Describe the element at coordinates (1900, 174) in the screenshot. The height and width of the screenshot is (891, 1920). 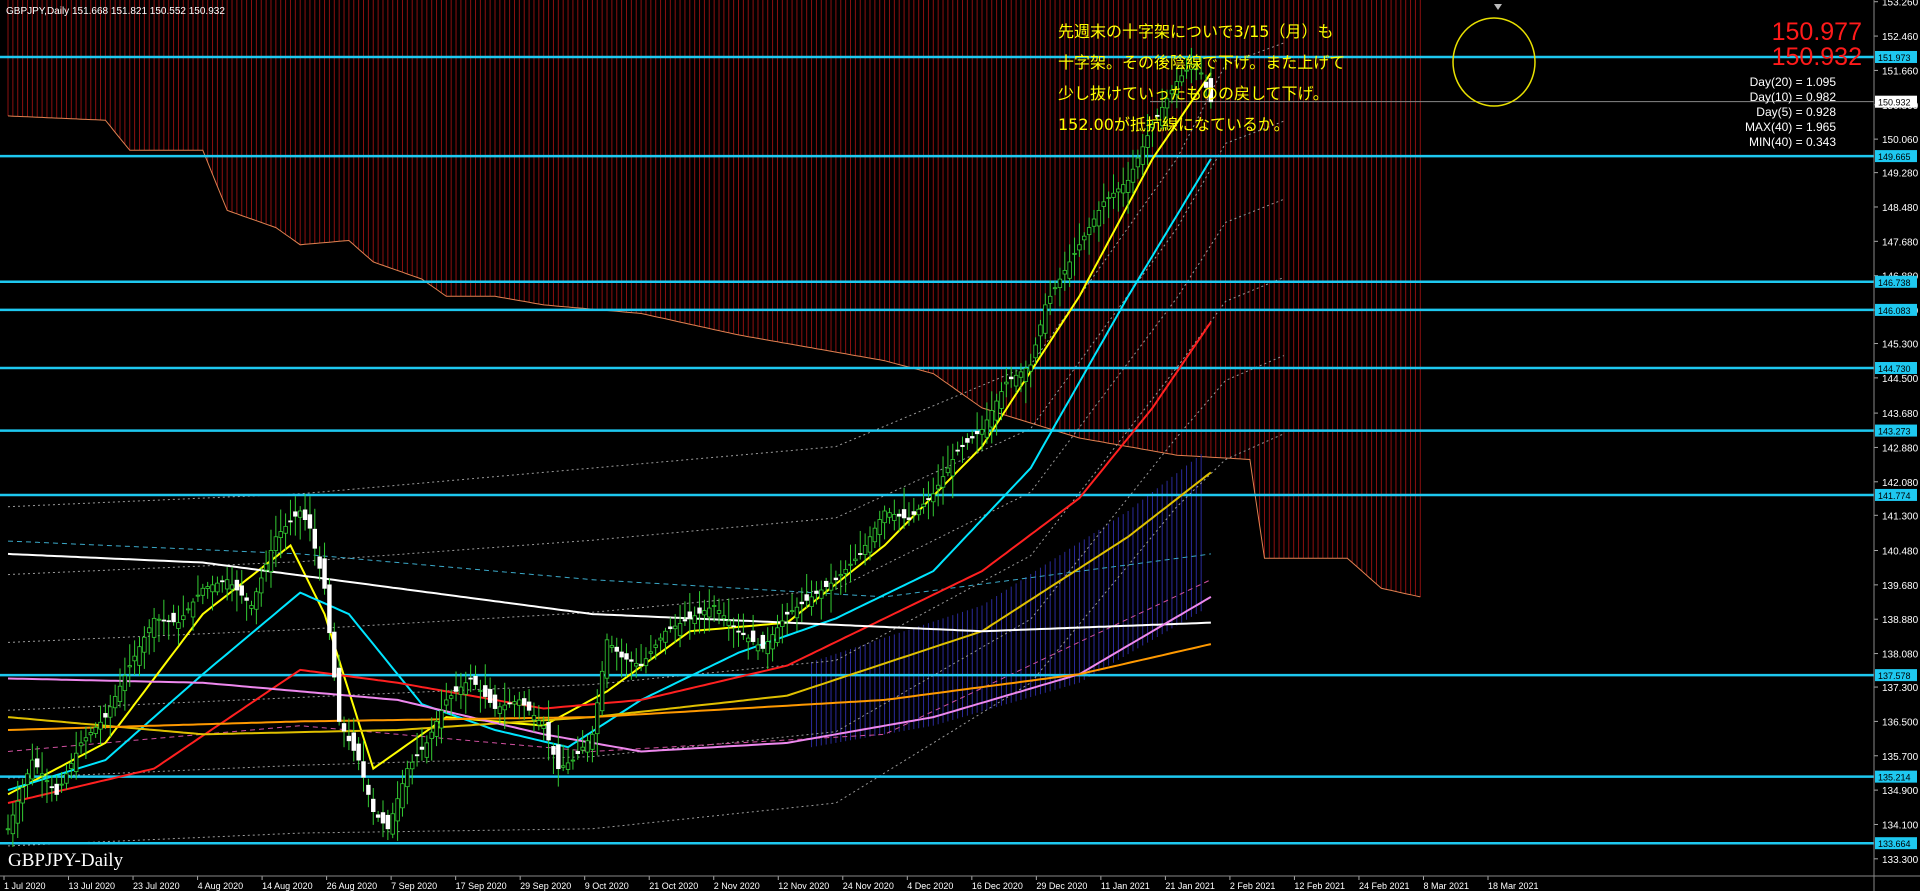
I see `price-tick-label: 149.280` at that location.